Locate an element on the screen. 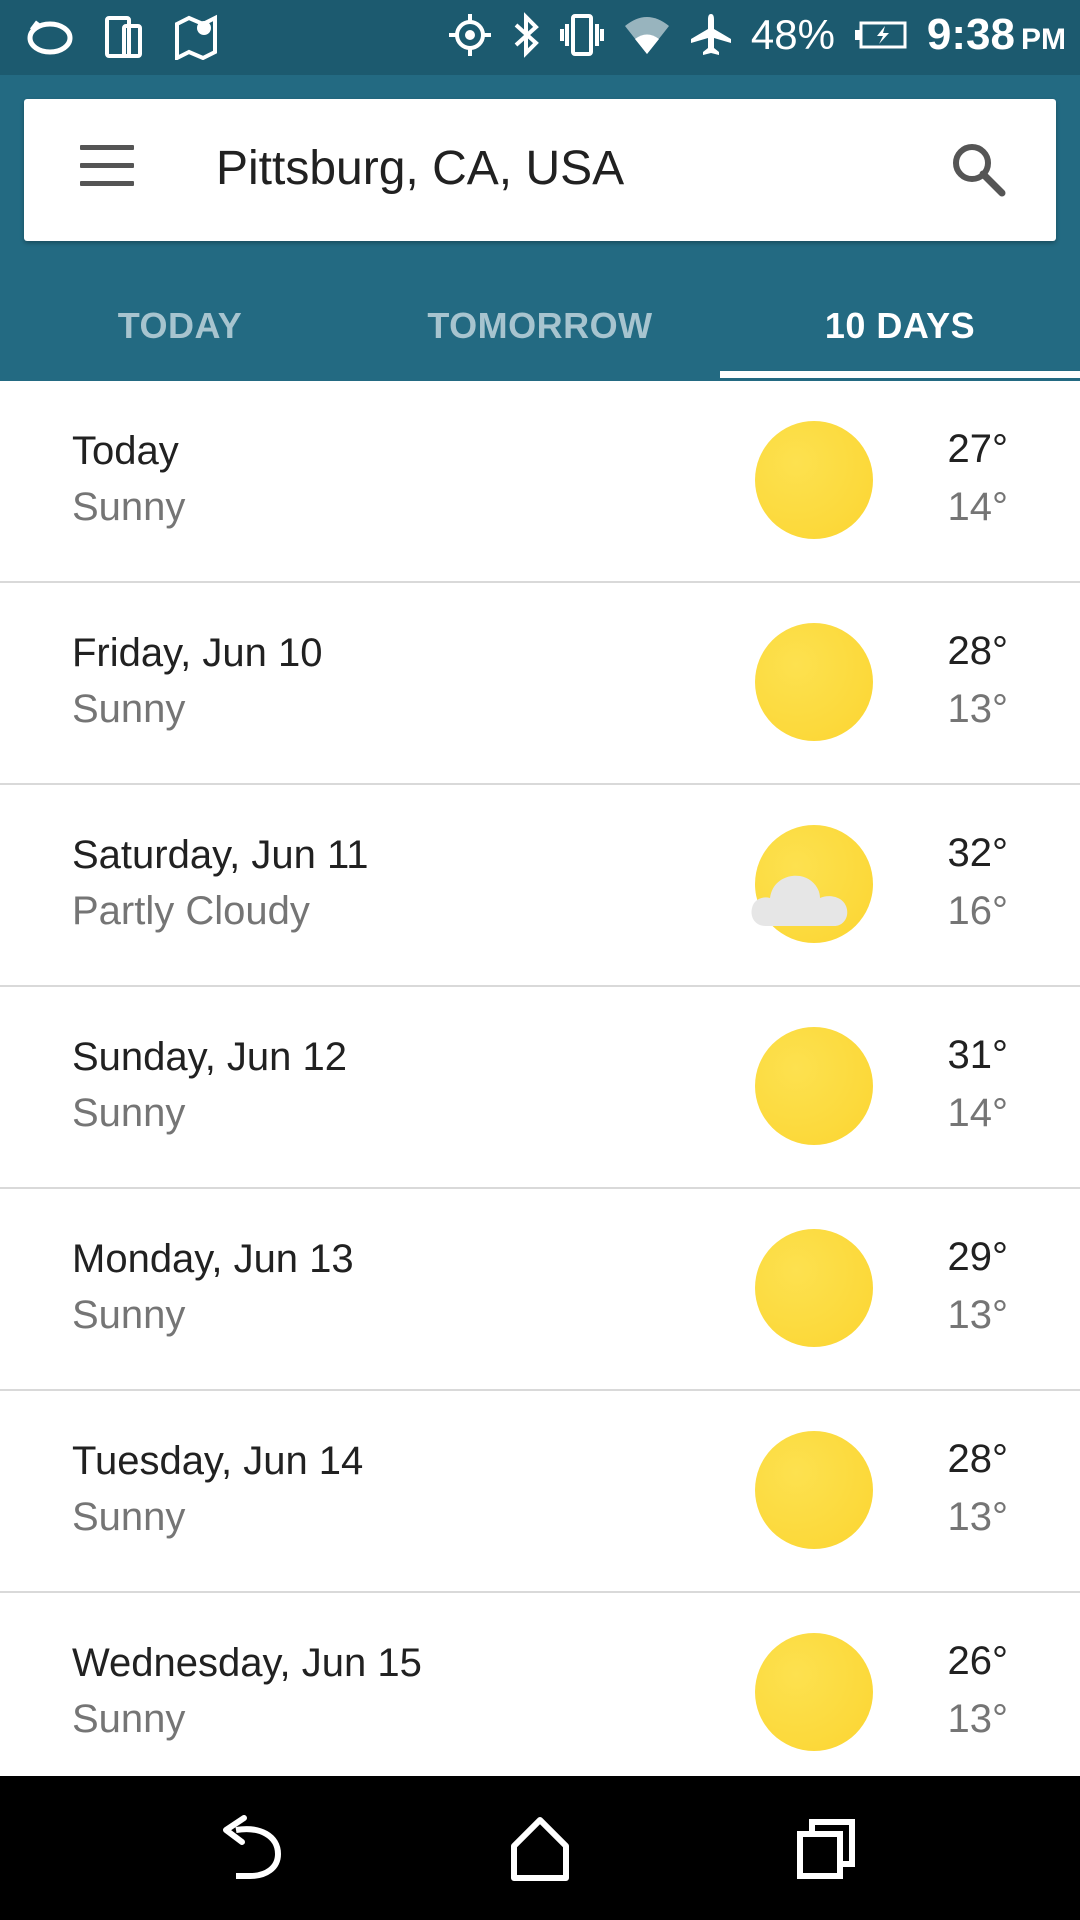  forecast-row: Monday, Jun 13 Sunny 29° 13° is located at coordinates (540, 1290).